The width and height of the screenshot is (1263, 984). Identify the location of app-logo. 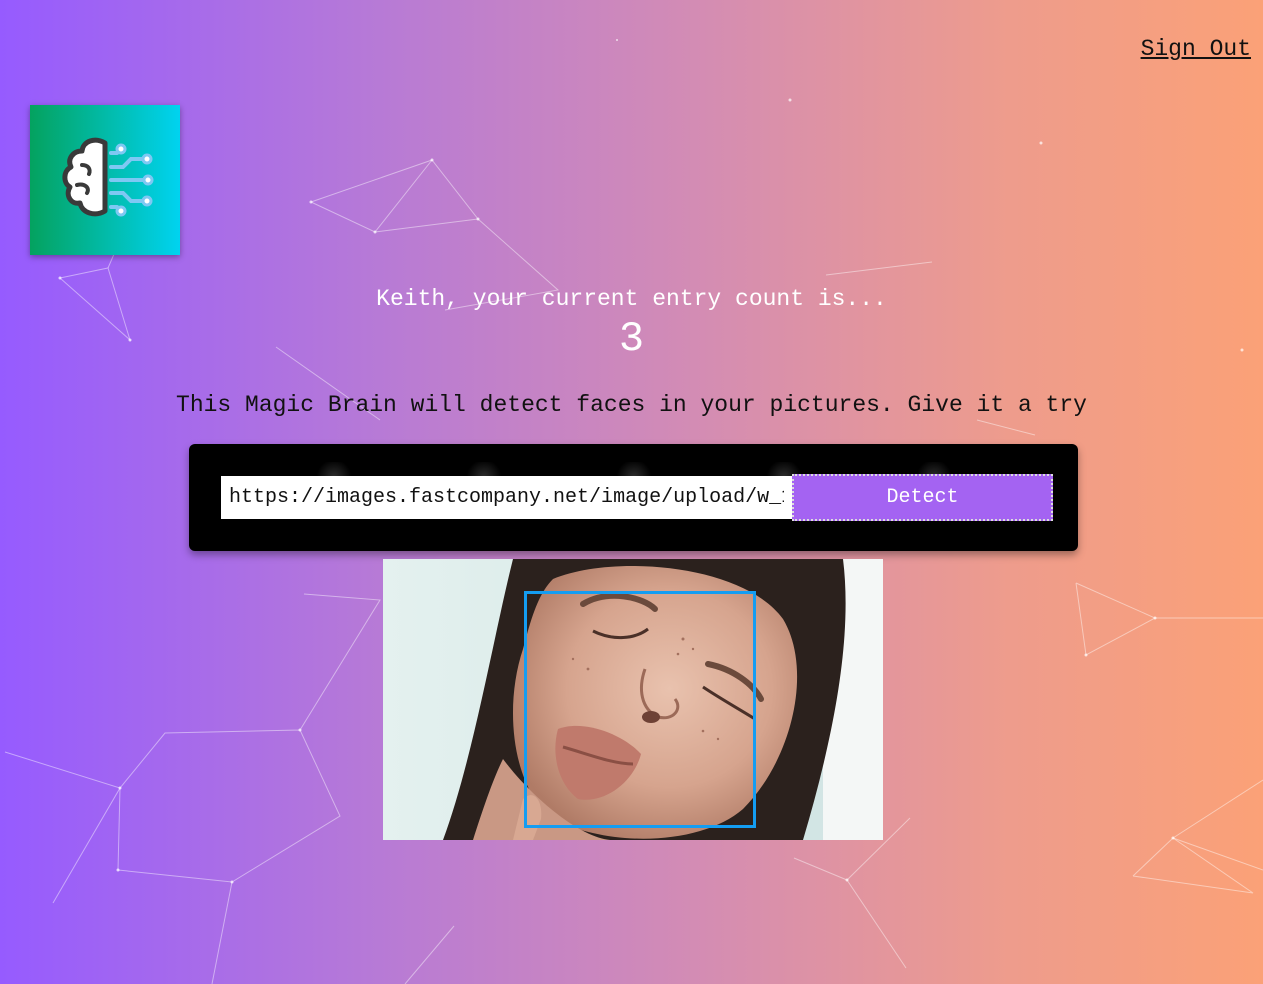
(105, 180).